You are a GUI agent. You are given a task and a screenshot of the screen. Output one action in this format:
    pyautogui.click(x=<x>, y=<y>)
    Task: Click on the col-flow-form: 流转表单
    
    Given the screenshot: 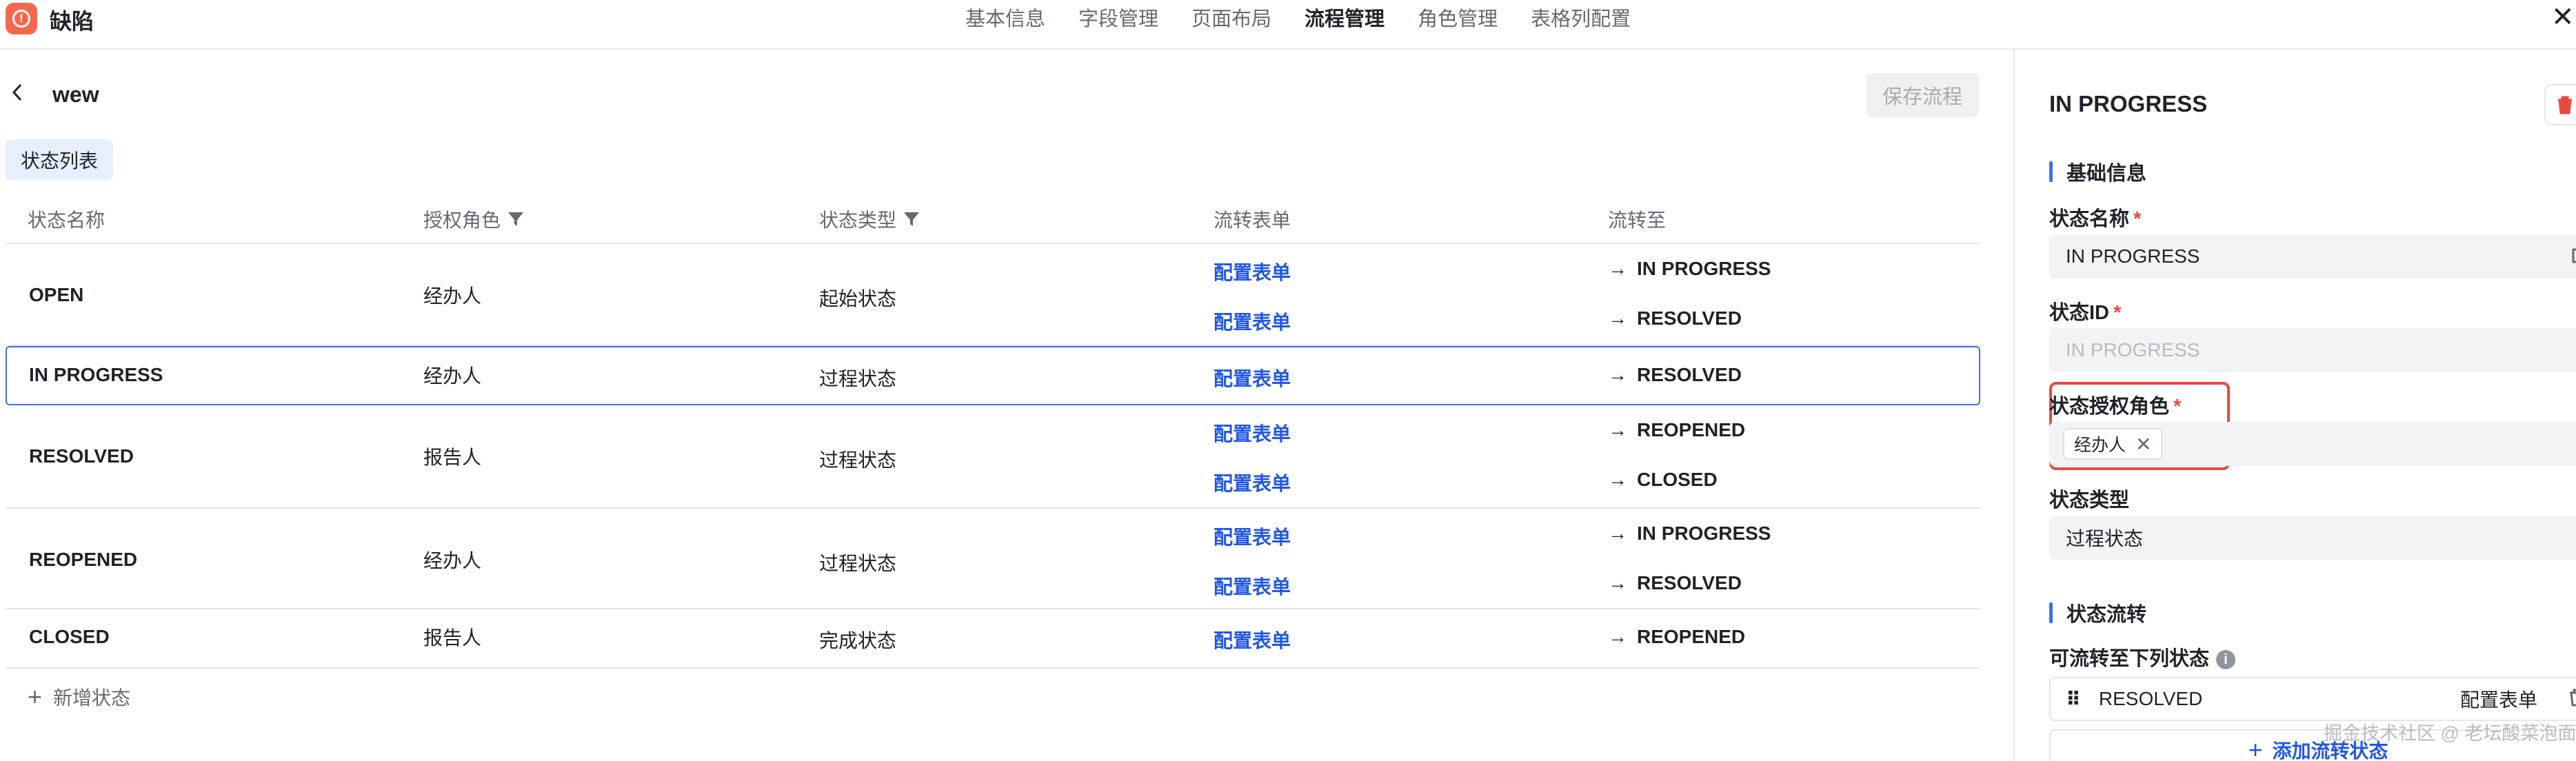 What is the action you would take?
    pyautogui.click(x=1252, y=220)
    